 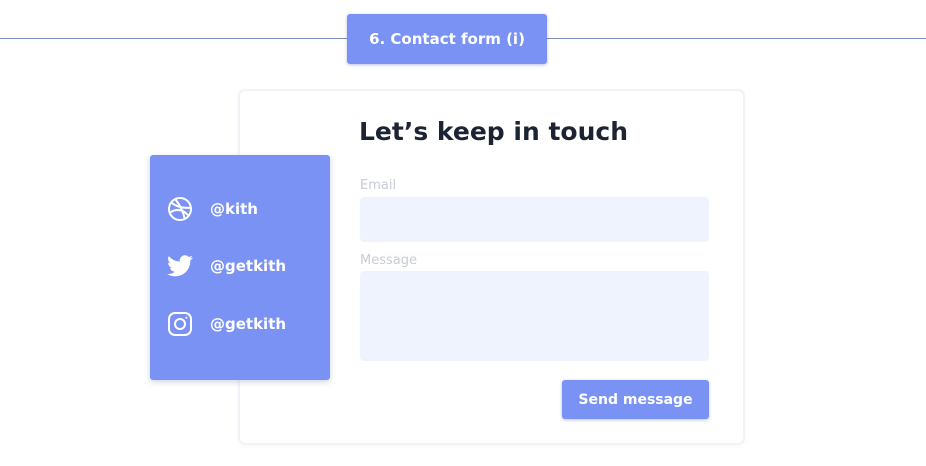 I want to click on section-badge: 6. Contact form (i), so click(x=447, y=39).